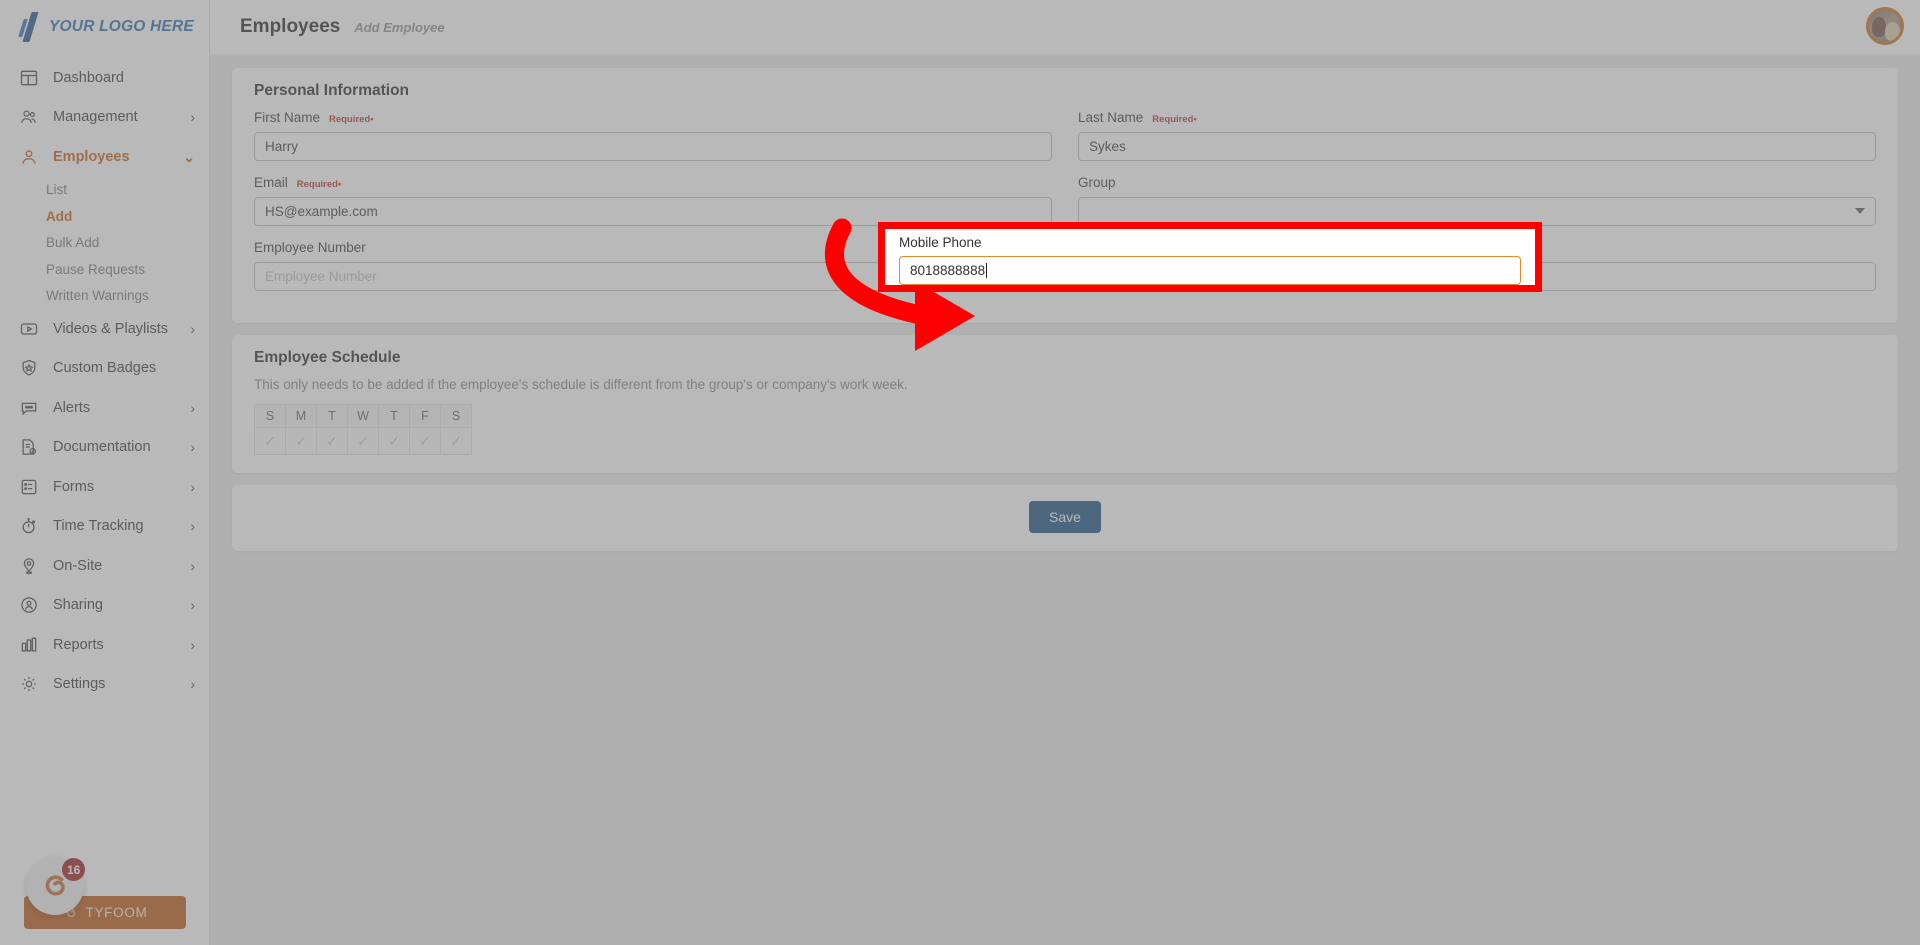  I want to click on chevron-down-icon: ⌄, so click(189, 156).